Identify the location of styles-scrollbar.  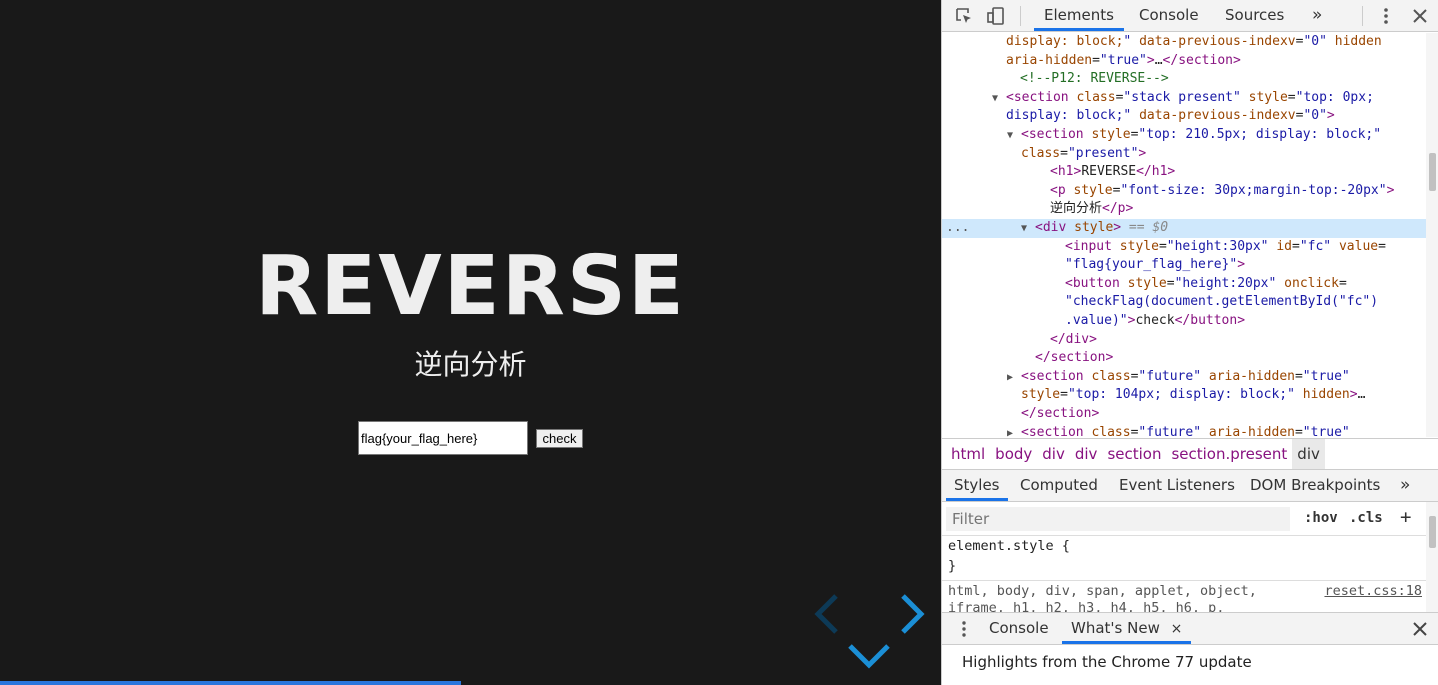
(1432, 557).